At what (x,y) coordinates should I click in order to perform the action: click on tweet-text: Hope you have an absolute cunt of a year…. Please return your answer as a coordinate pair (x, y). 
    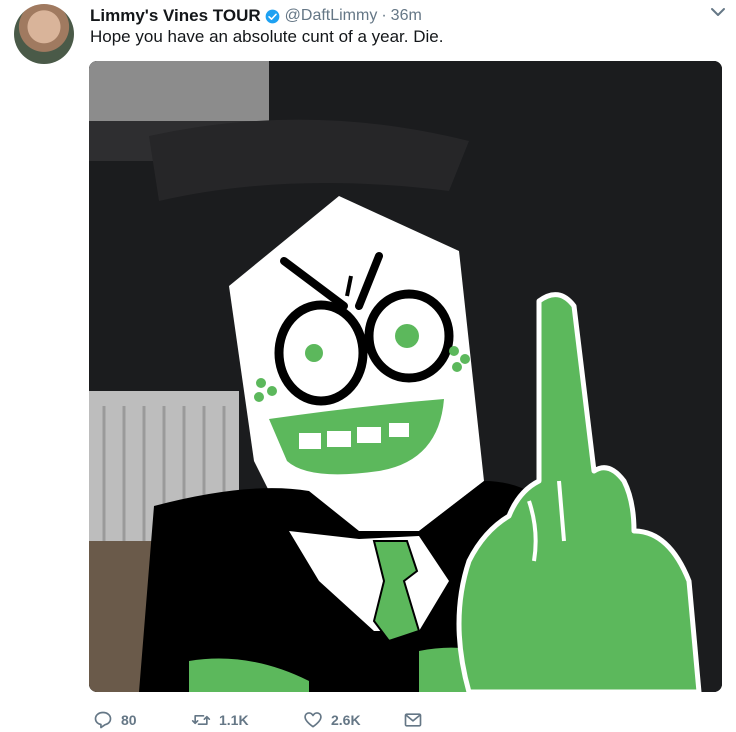
    Looking at the image, I should click on (267, 36).